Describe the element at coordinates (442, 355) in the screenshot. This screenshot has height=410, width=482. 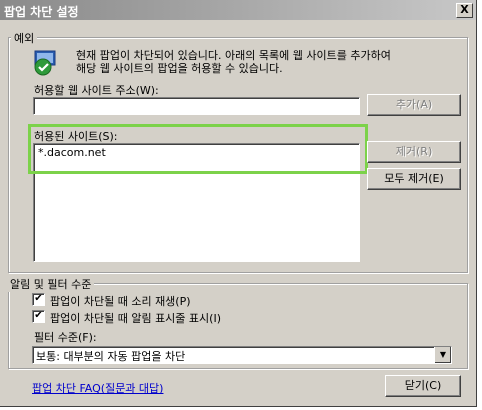
I see `chevron-down-icon: ▼` at that location.